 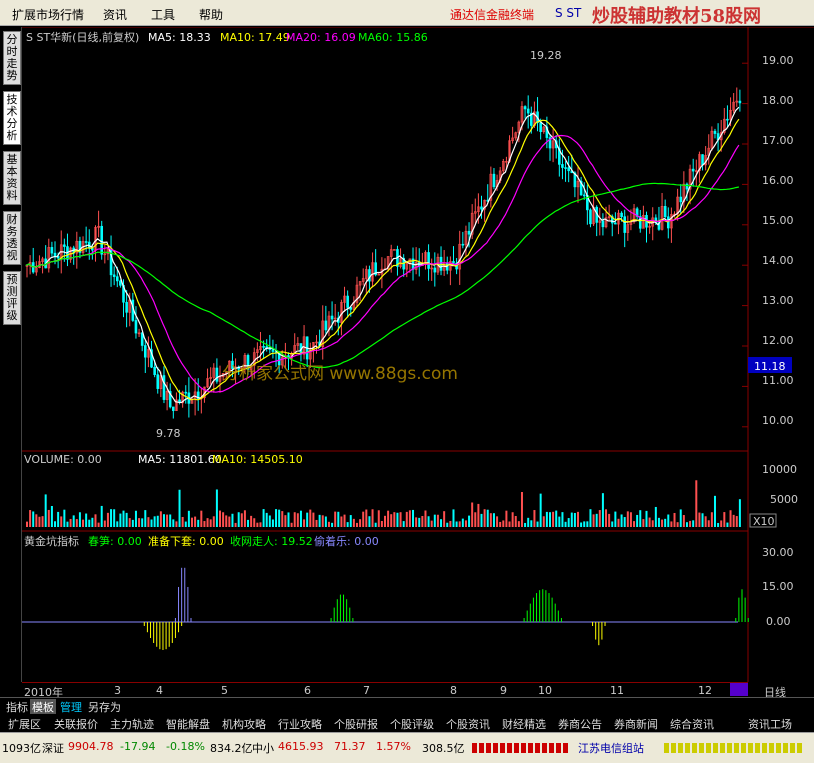 What do you see at coordinates (12, 58) in the screenshot?
I see `tab-intraday: 分时走势` at bounding box center [12, 58].